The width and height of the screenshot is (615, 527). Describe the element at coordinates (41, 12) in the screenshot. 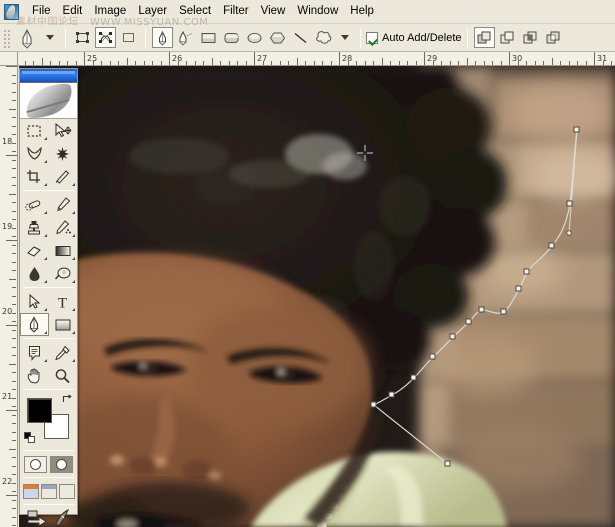

I see `menu-item-file: File` at that location.